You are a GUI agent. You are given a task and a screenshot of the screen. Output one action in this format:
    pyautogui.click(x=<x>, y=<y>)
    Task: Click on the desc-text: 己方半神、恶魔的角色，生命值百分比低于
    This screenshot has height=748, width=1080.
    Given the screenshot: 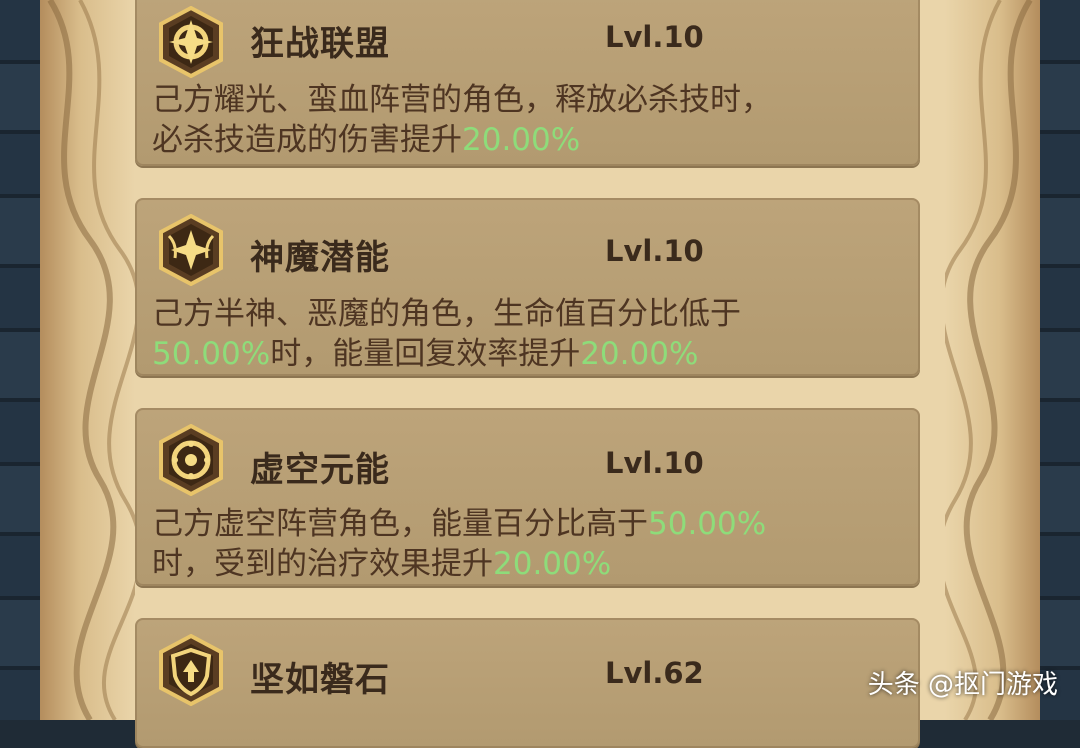 What is the action you would take?
    pyautogui.click(x=446, y=314)
    